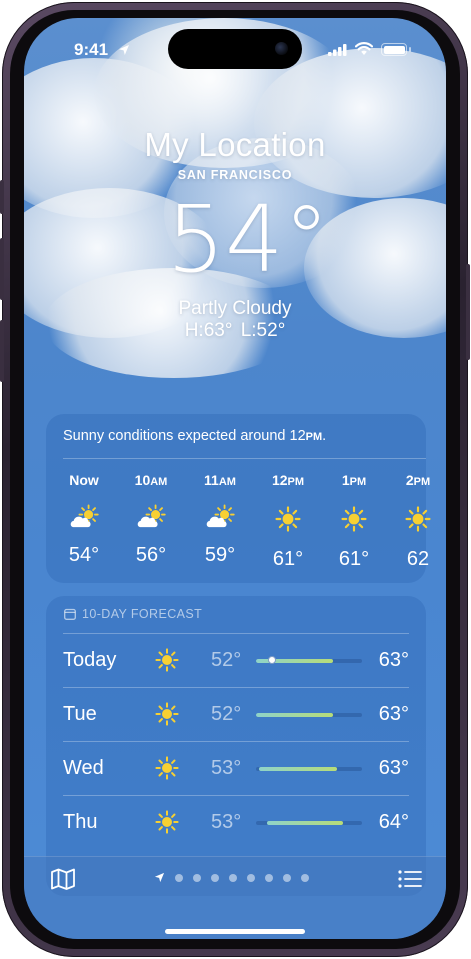 This screenshot has height=959, width=471. Describe the element at coordinates (418, 480) in the screenshot. I see `hour-label: 2PM` at that location.